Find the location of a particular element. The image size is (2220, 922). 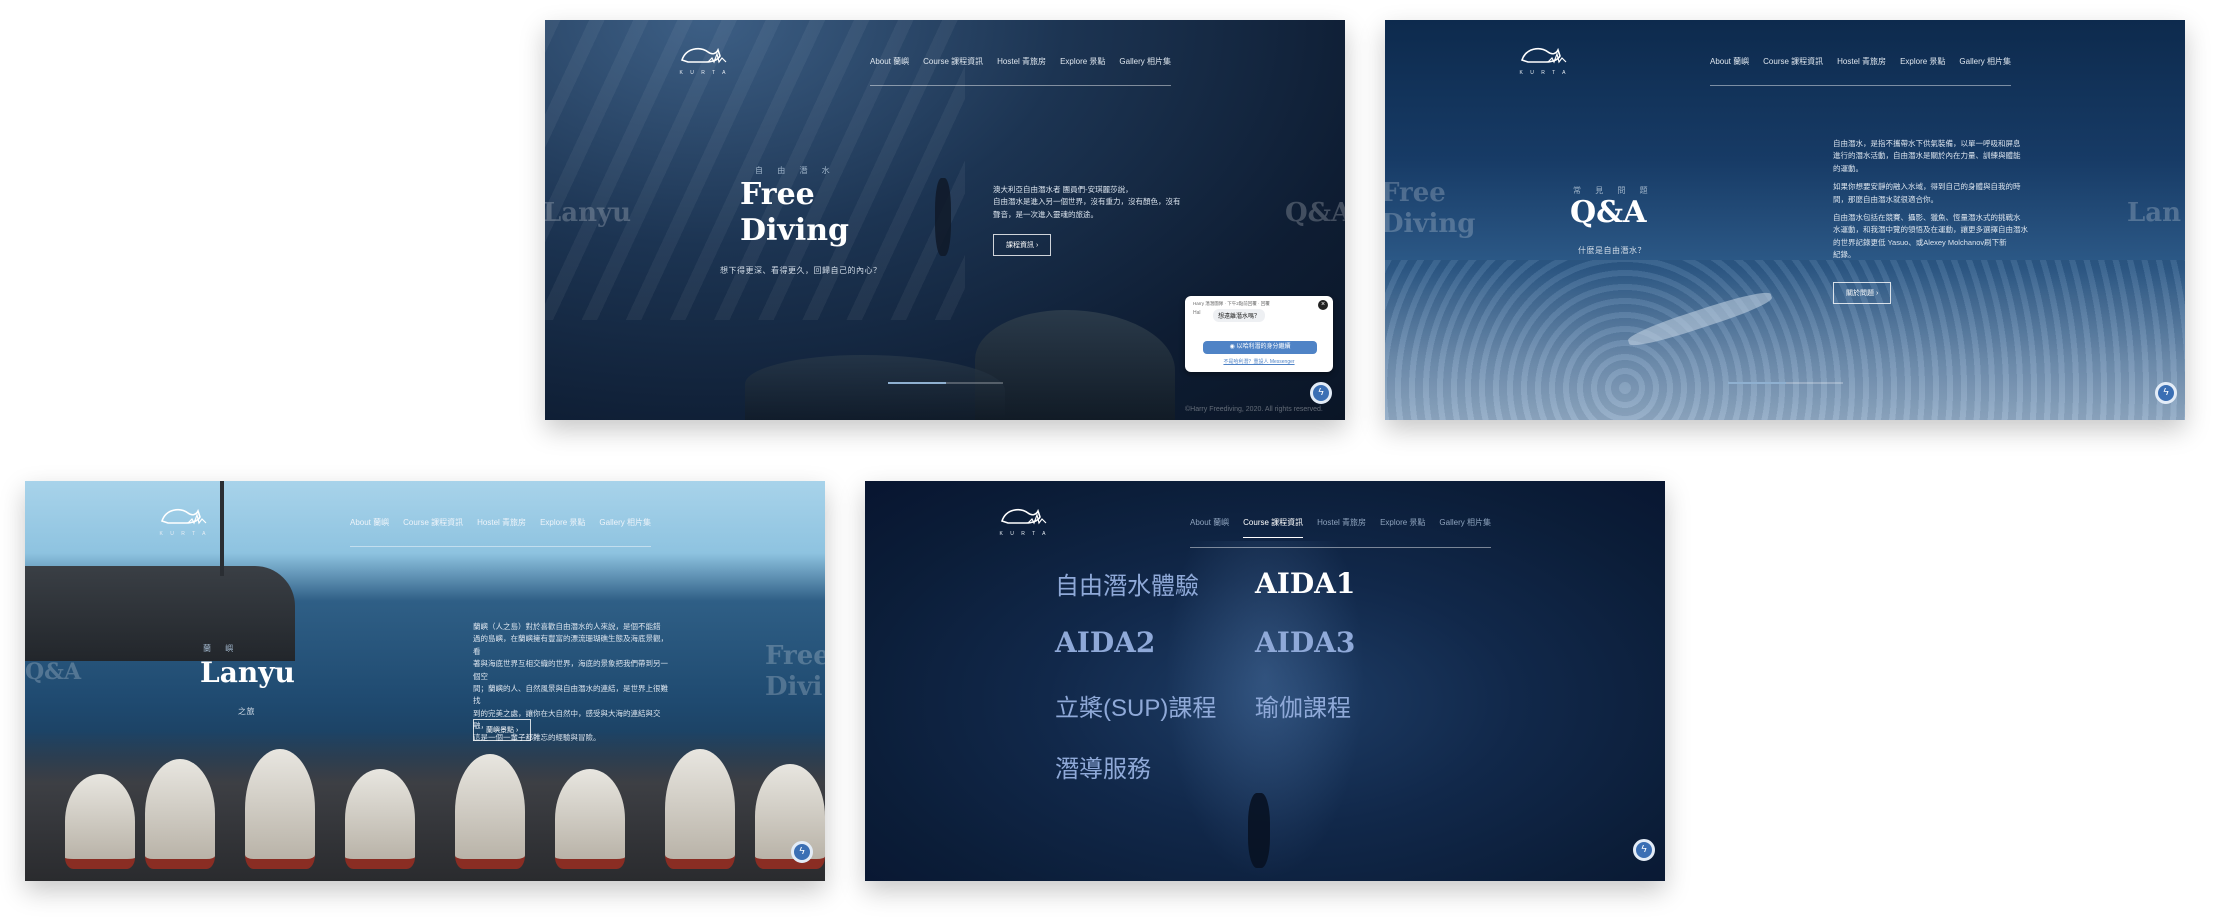

description-line: 的運動。 is located at coordinates (1848, 168).